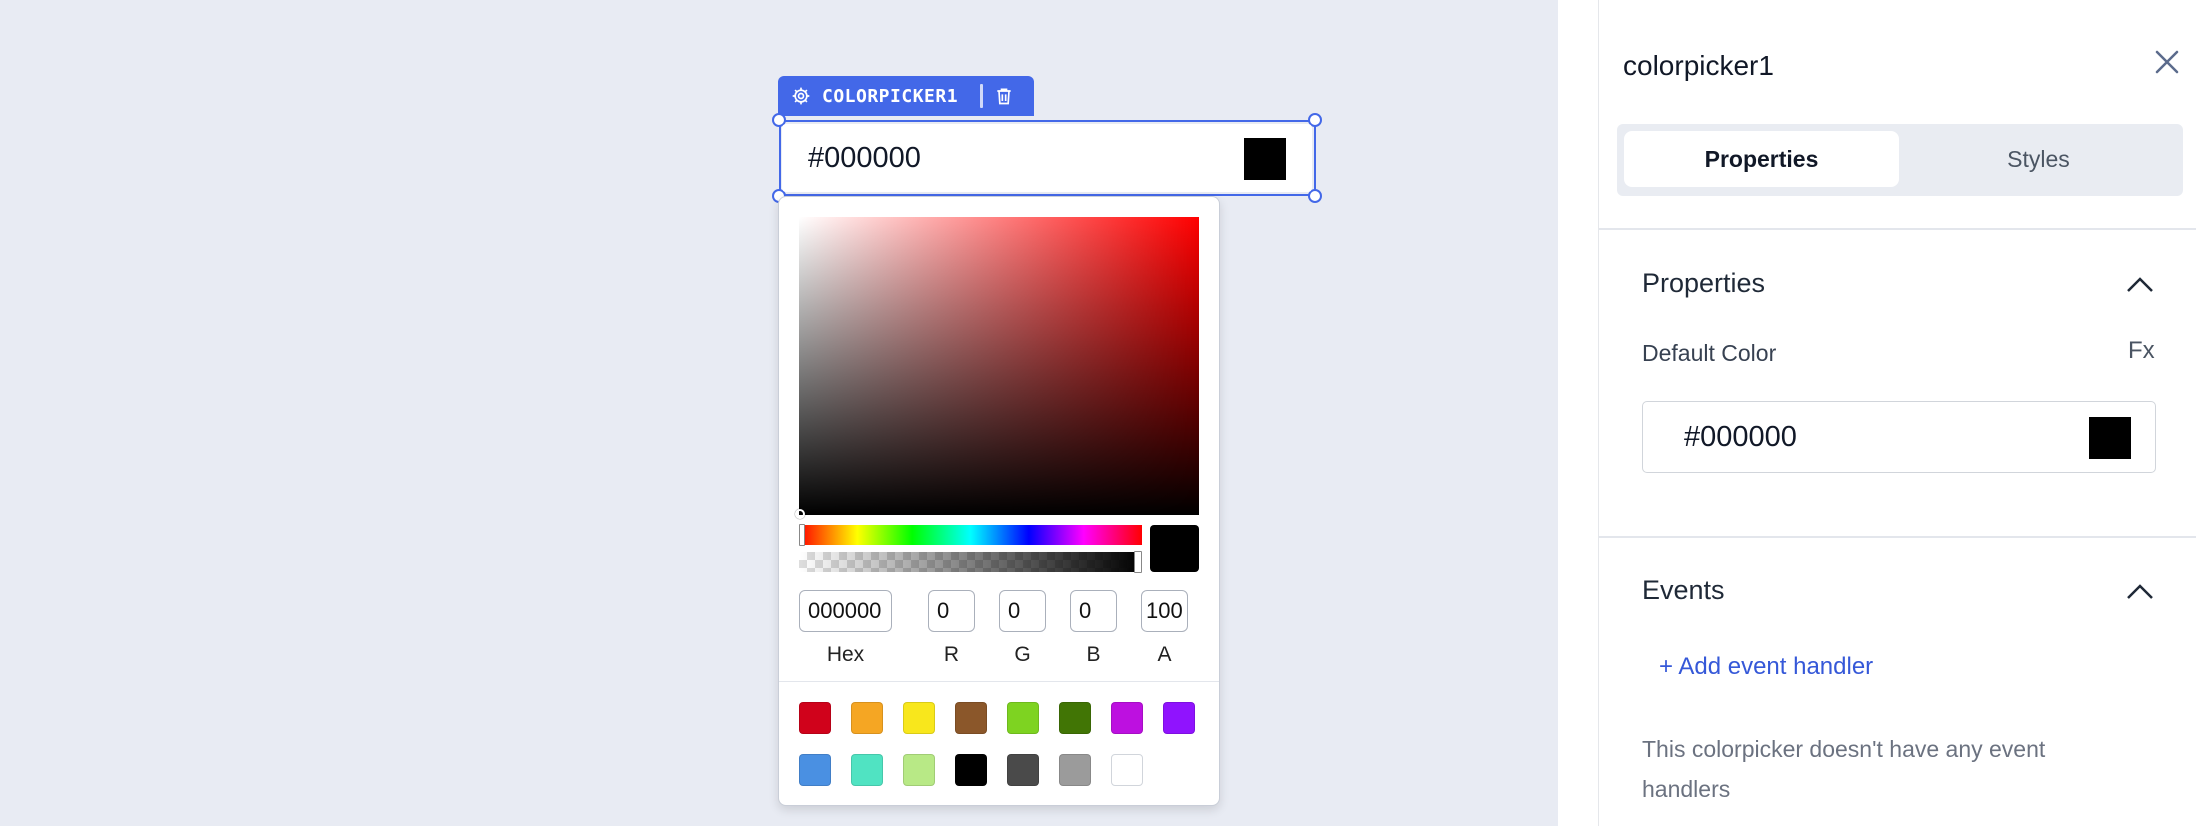 The height and width of the screenshot is (826, 2196). Describe the element at coordinates (2141, 351) in the screenshot. I see `fx-toggle: Fx` at that location.